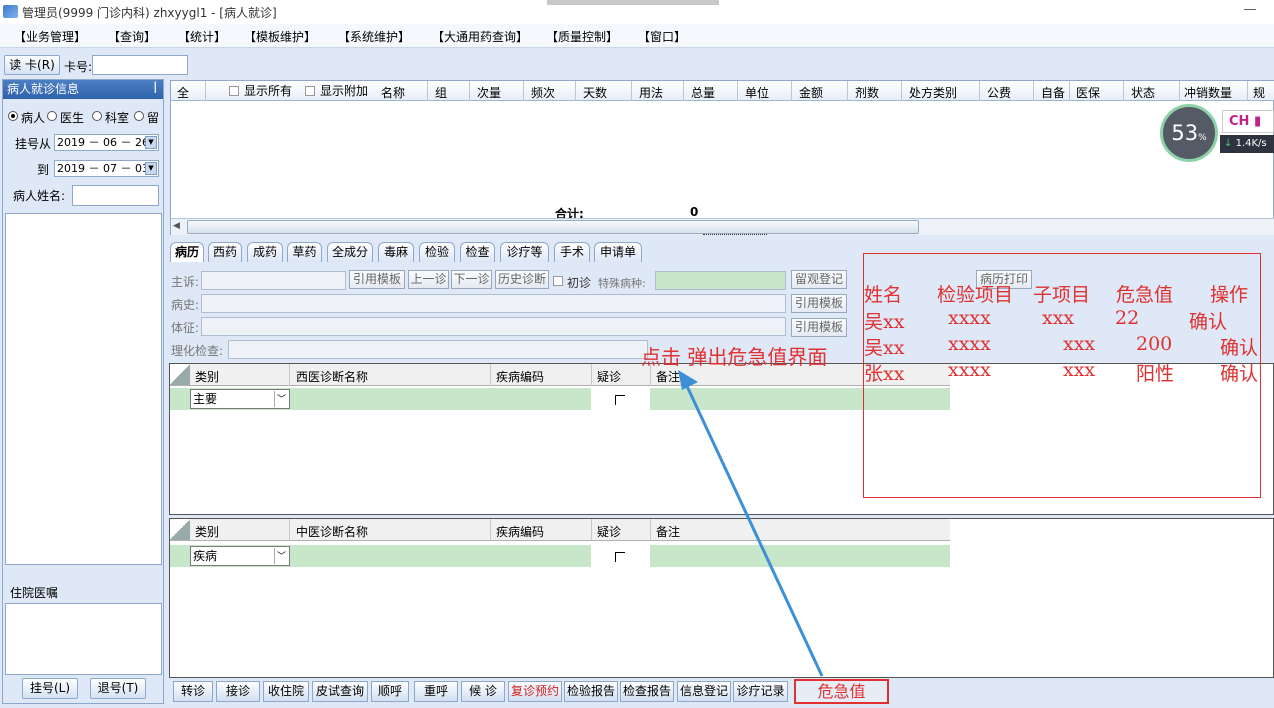  I want to click on cpu-gauge: 53%, so click(1189, 133).